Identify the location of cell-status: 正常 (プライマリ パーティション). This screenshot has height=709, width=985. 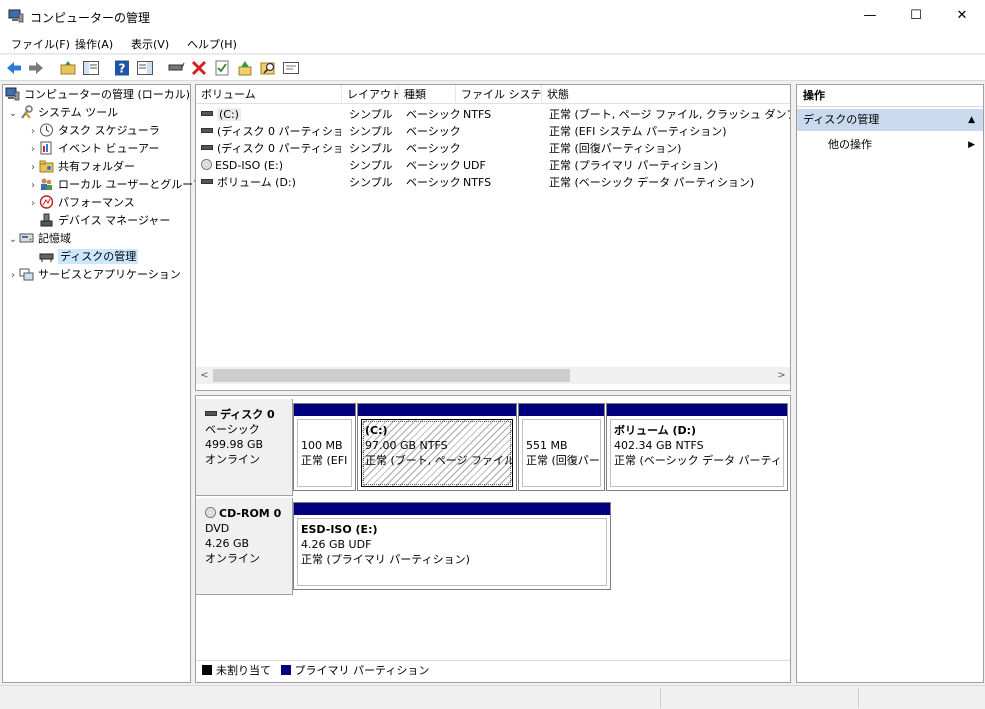
(633, 165).